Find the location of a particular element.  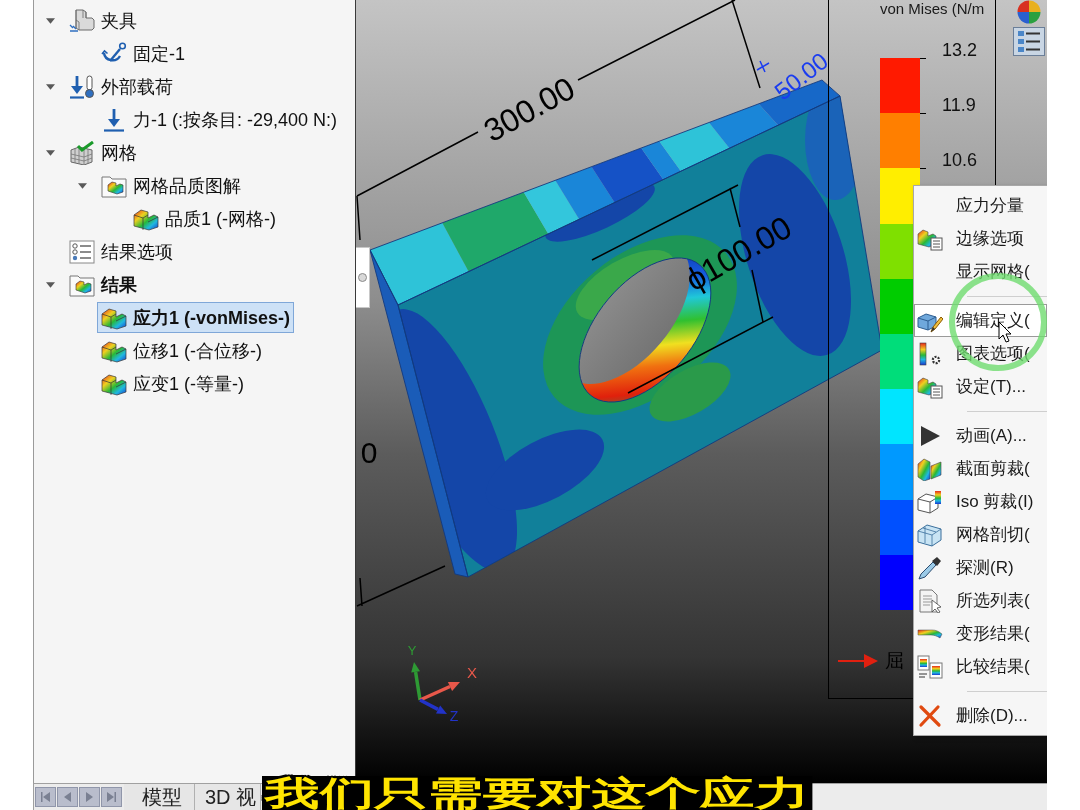

last-icon is located at coordinates (111, 797).